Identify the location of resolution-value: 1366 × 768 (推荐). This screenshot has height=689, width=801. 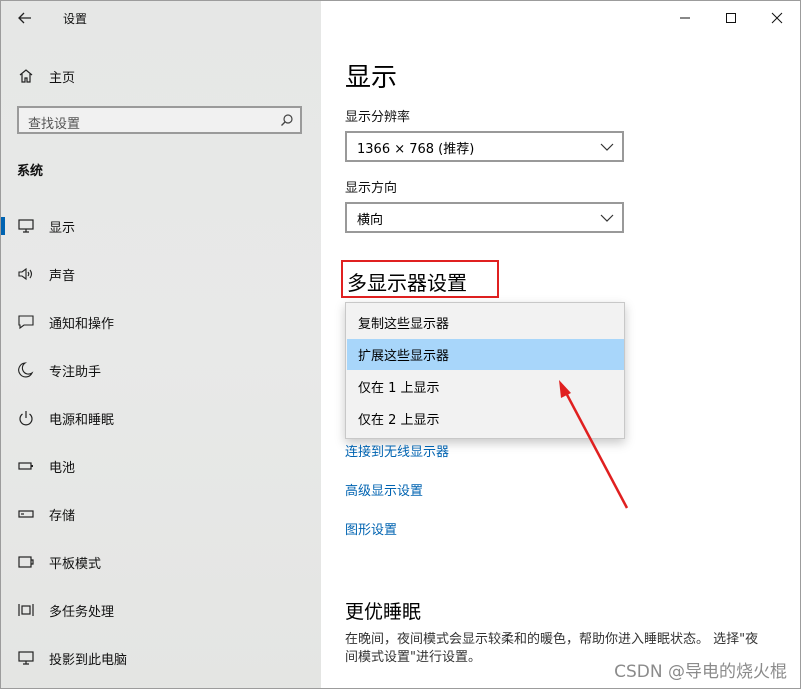
(416, 149).